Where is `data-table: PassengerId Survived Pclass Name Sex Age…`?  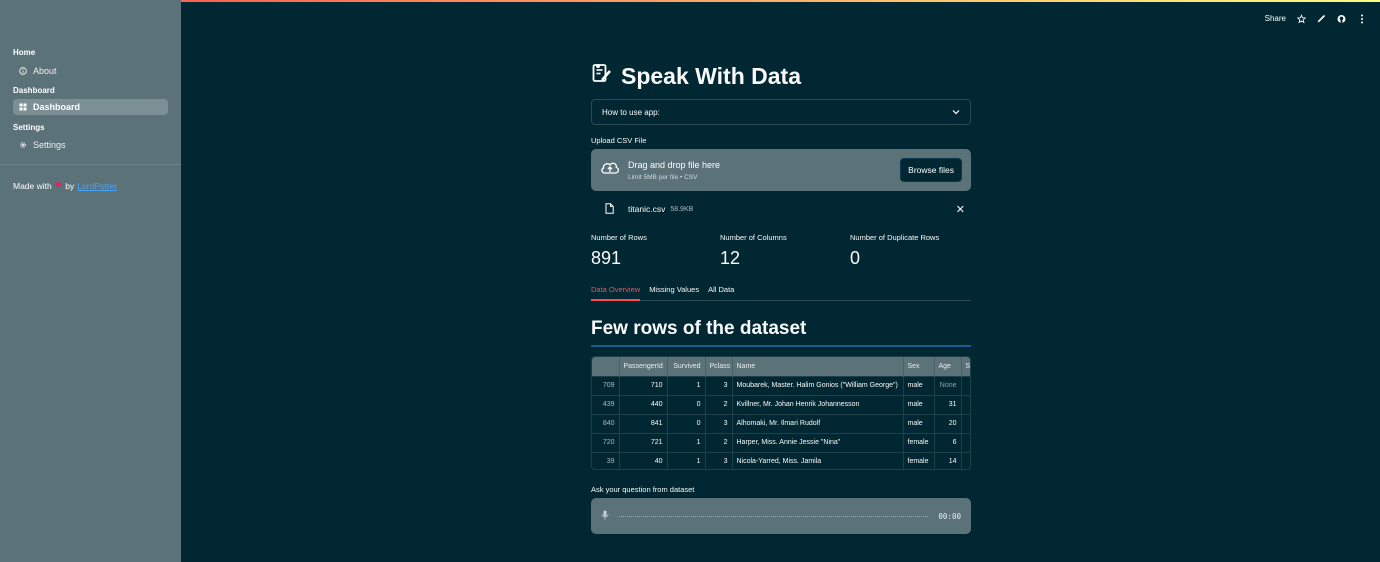
data-table: PassengerId Survived Pclass Name Sex Age… is located at coordinates (781, 413).